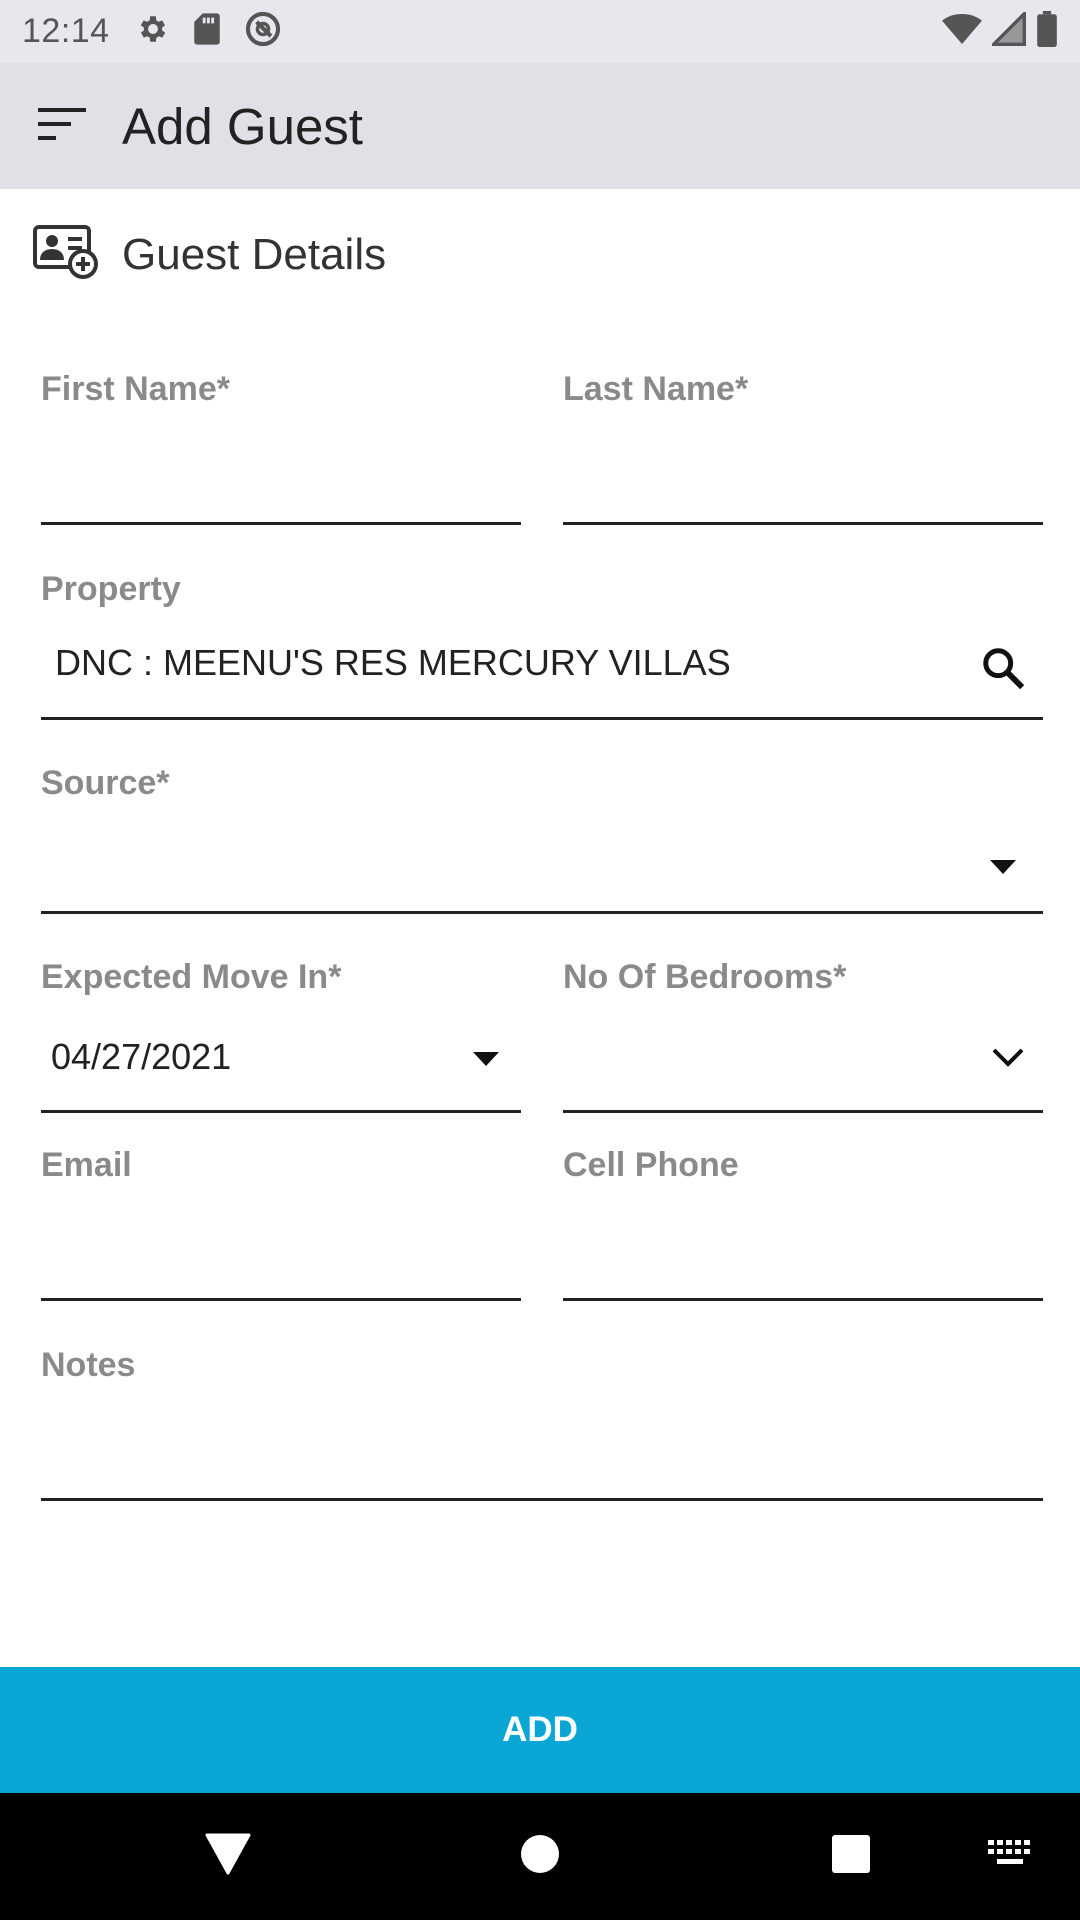  What do you see at coordinates (281, 448) in the screenshot?
I see `first-name-field: First Name*` at bounding box center [281, 448].